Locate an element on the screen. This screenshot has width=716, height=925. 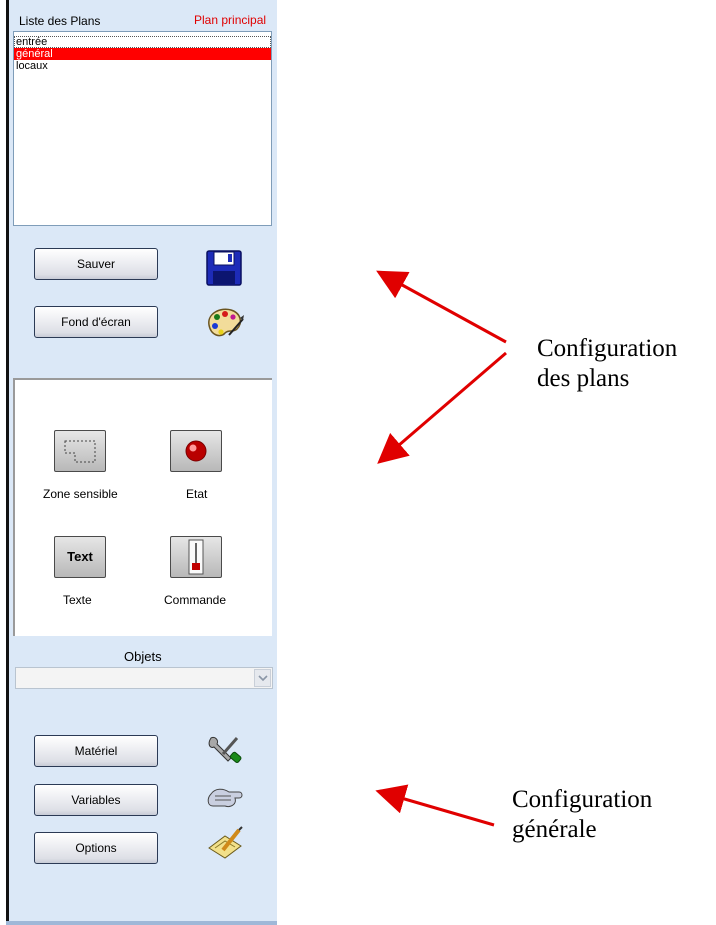
plans-annotation-line2: des plans is located at coordinates (583, 378).